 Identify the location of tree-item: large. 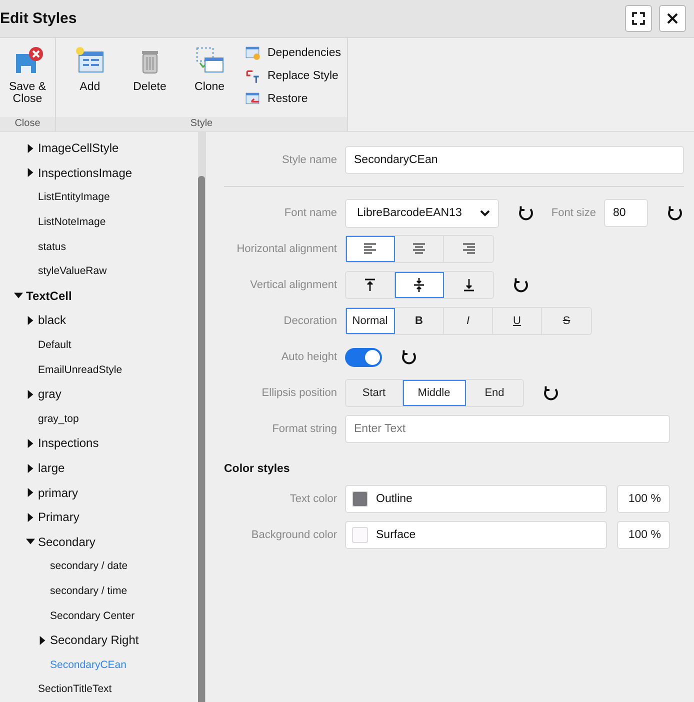
(99, 468).